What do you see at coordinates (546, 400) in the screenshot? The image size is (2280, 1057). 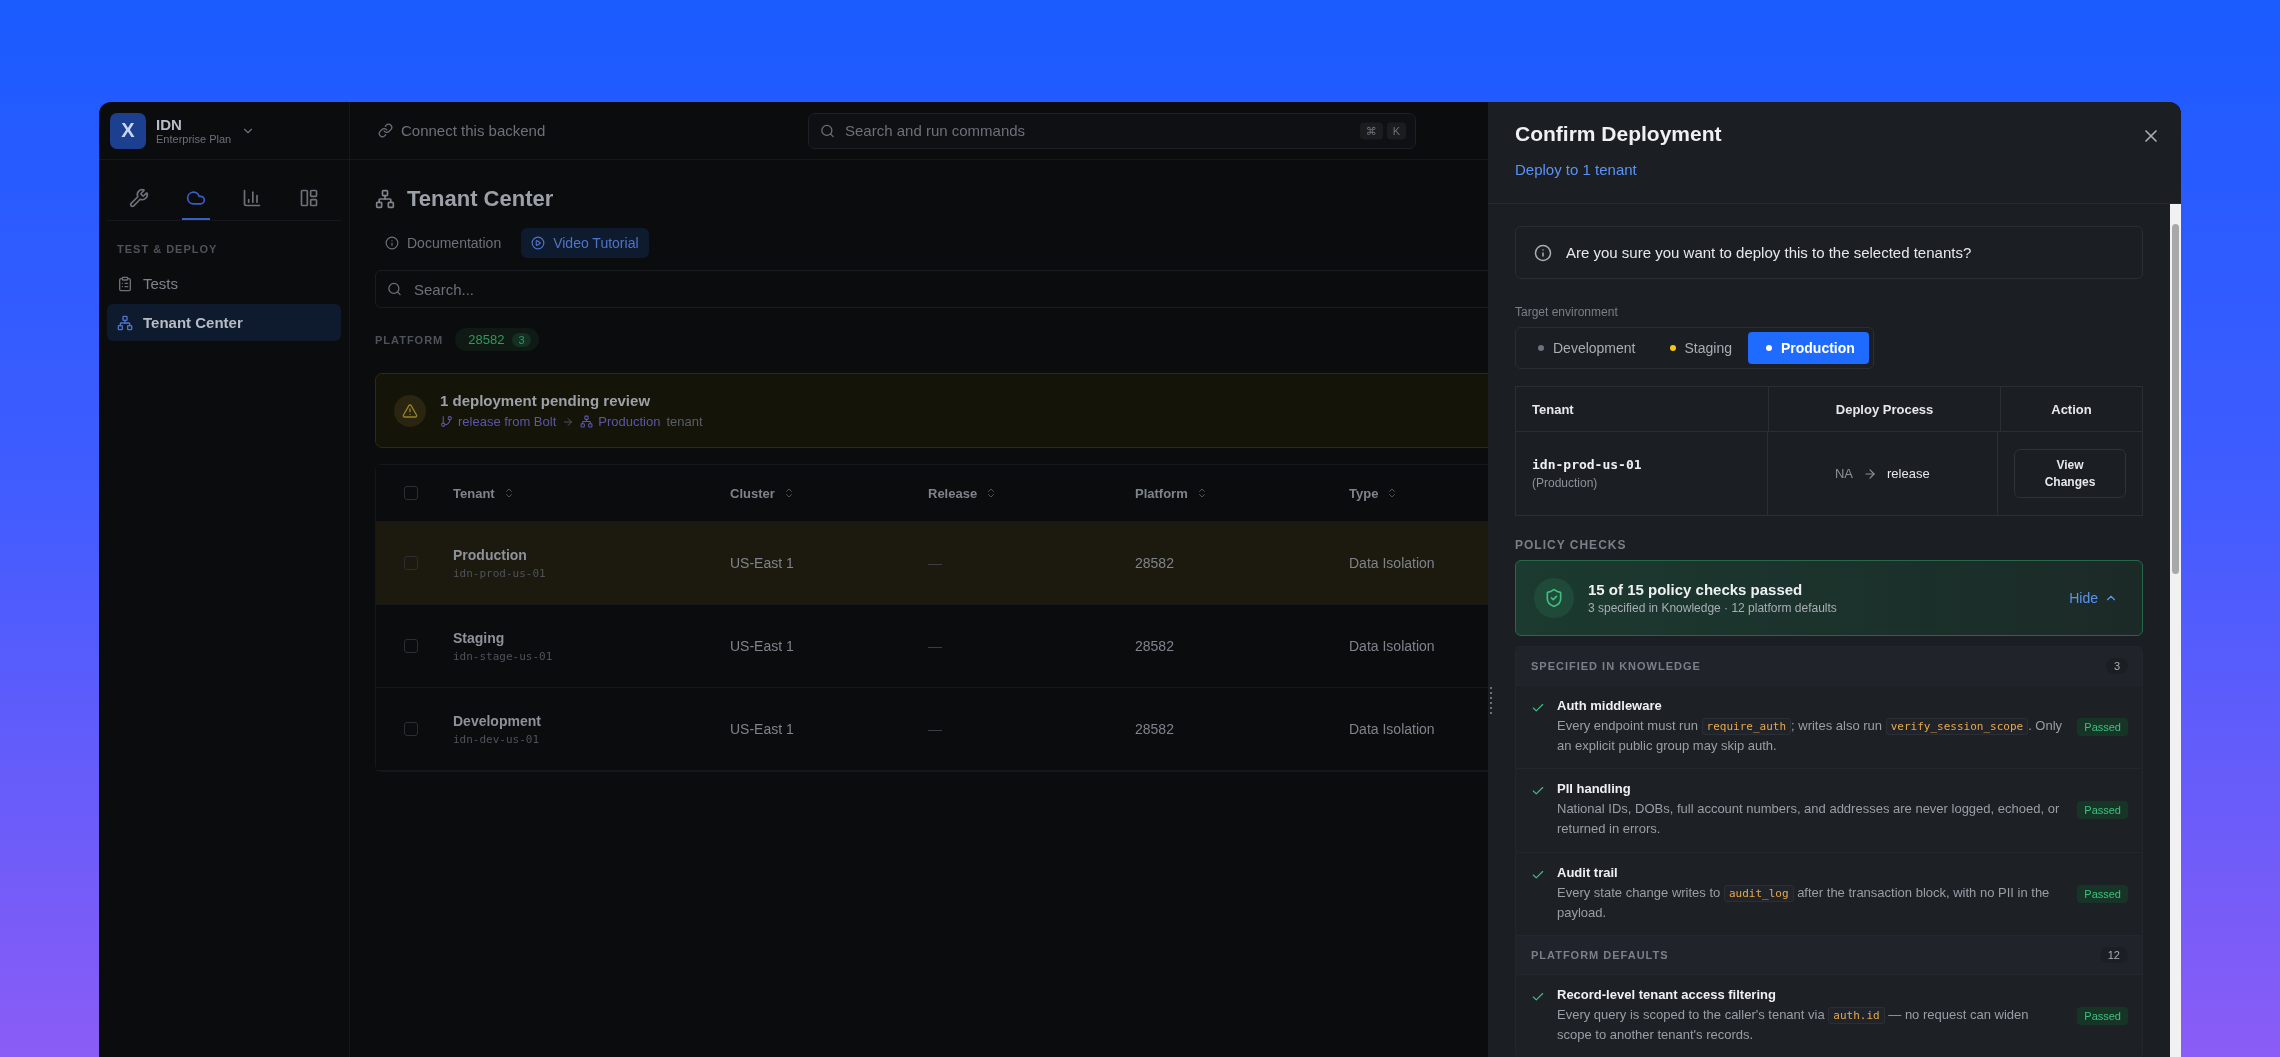 I see `banner-title: 1 deployment pending review` at bounding box center [546, 400].